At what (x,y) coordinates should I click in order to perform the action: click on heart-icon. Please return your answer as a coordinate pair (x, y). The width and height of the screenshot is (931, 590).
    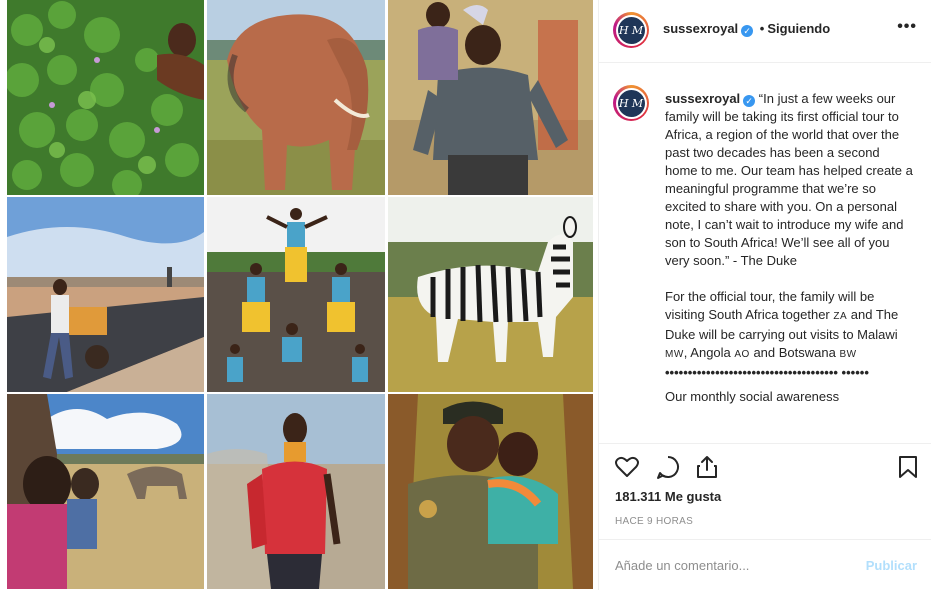
    Looking at the image, I should click on (627, 467).